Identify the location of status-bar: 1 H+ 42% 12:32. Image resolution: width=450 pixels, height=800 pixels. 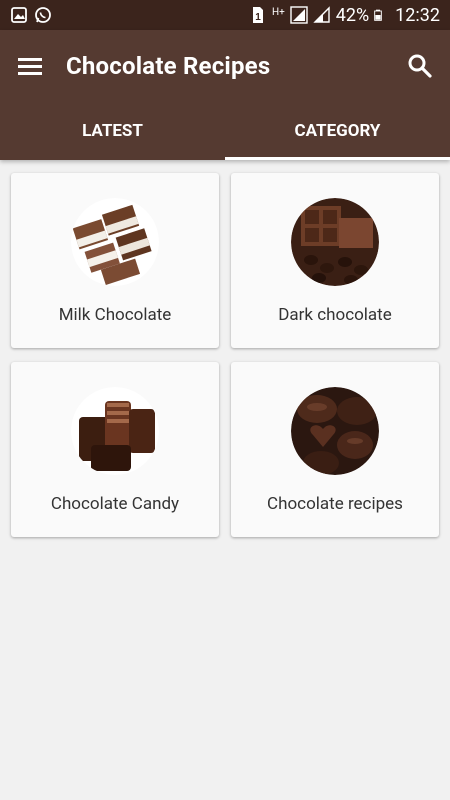
(225, 15).